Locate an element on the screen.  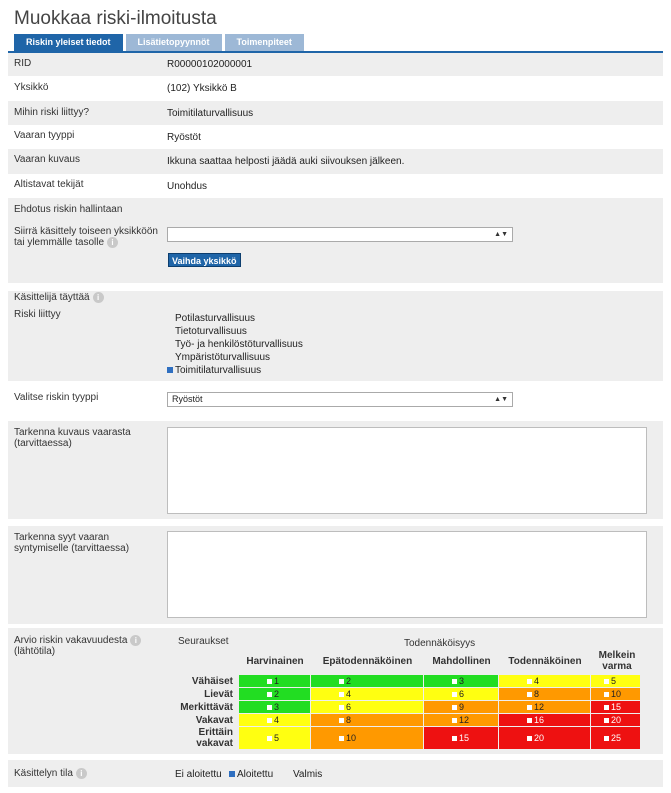
vaihda-yksikko-button: Vaihda yksikkö is located at coordinates (204, 260).